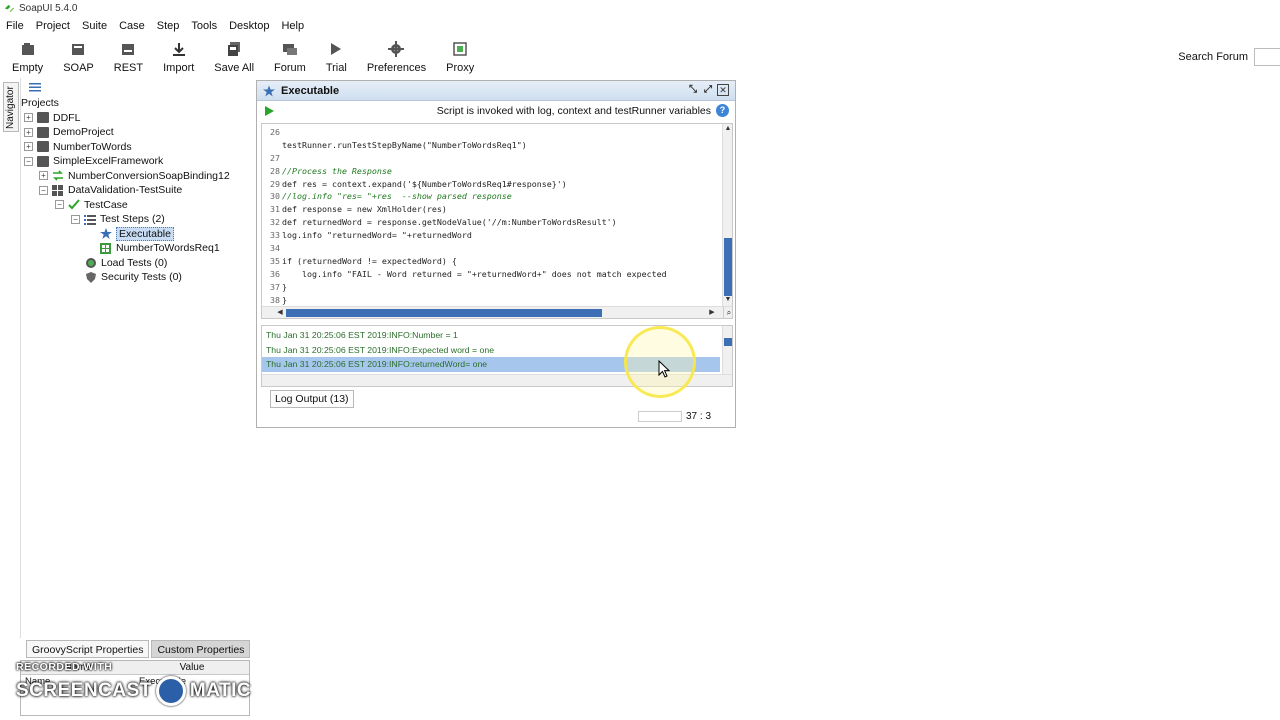 The width and height of the screenshot is (1280, 720). What do you see at coordinates (284, 286) in the screenshot?
I see `code-text: }` at bounding box center [284, 286].